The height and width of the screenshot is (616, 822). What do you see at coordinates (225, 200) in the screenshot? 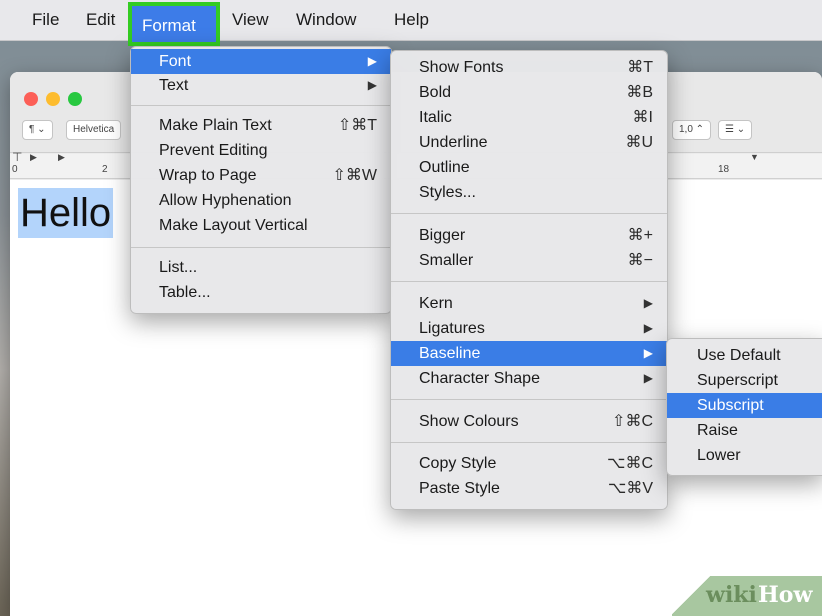
I see `menu-item-label: Allow Hyphenation` at bounding box center [225, 200].